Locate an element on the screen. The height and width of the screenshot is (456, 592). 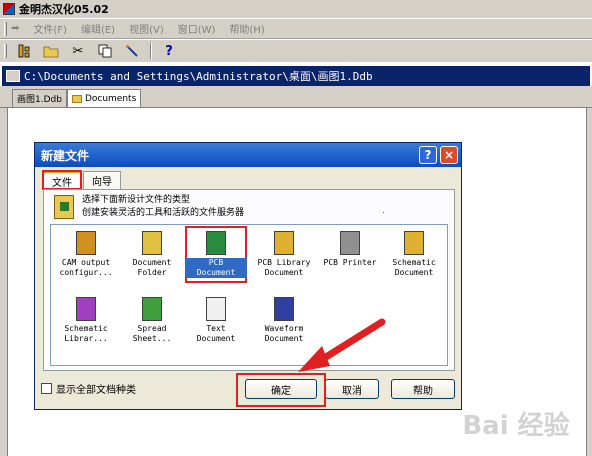
file-label-line-1: Waveform is located at coordinates (284, 328).